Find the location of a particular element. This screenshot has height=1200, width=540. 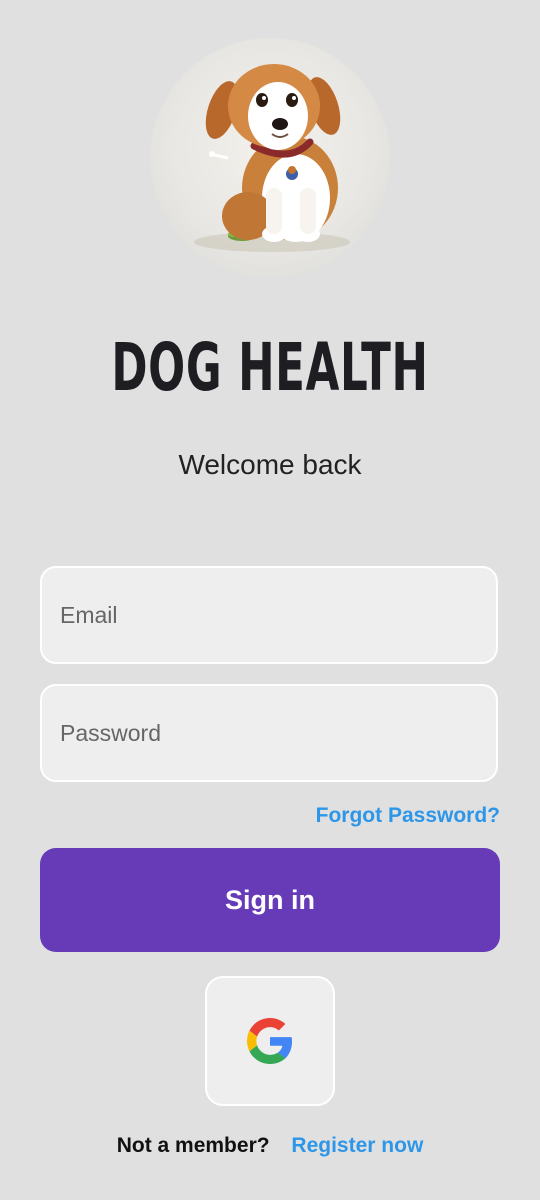

password-field is located at coordinates (269, 733).